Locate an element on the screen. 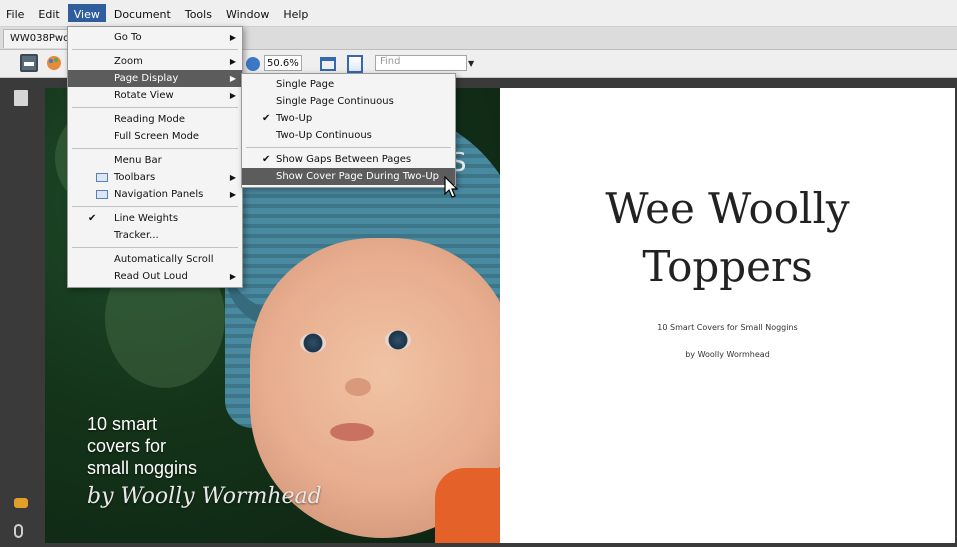 Image resolution: width=957 pixels, height=547 pixels. baby-mouth is located at coordinates (352, 432).